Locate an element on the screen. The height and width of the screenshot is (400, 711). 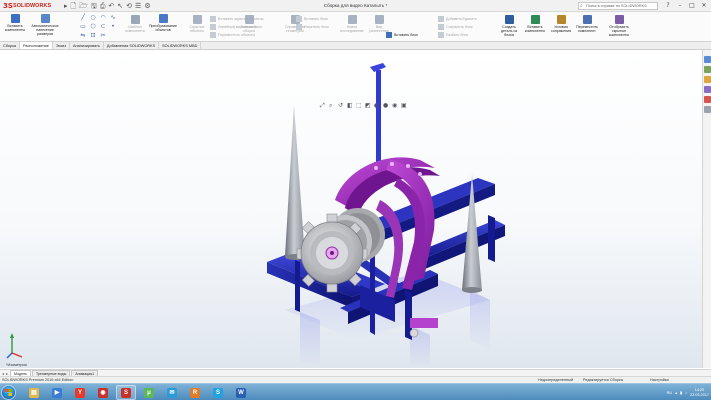
tab-evaluate: Анализировать is located at coordinates (87, 45).